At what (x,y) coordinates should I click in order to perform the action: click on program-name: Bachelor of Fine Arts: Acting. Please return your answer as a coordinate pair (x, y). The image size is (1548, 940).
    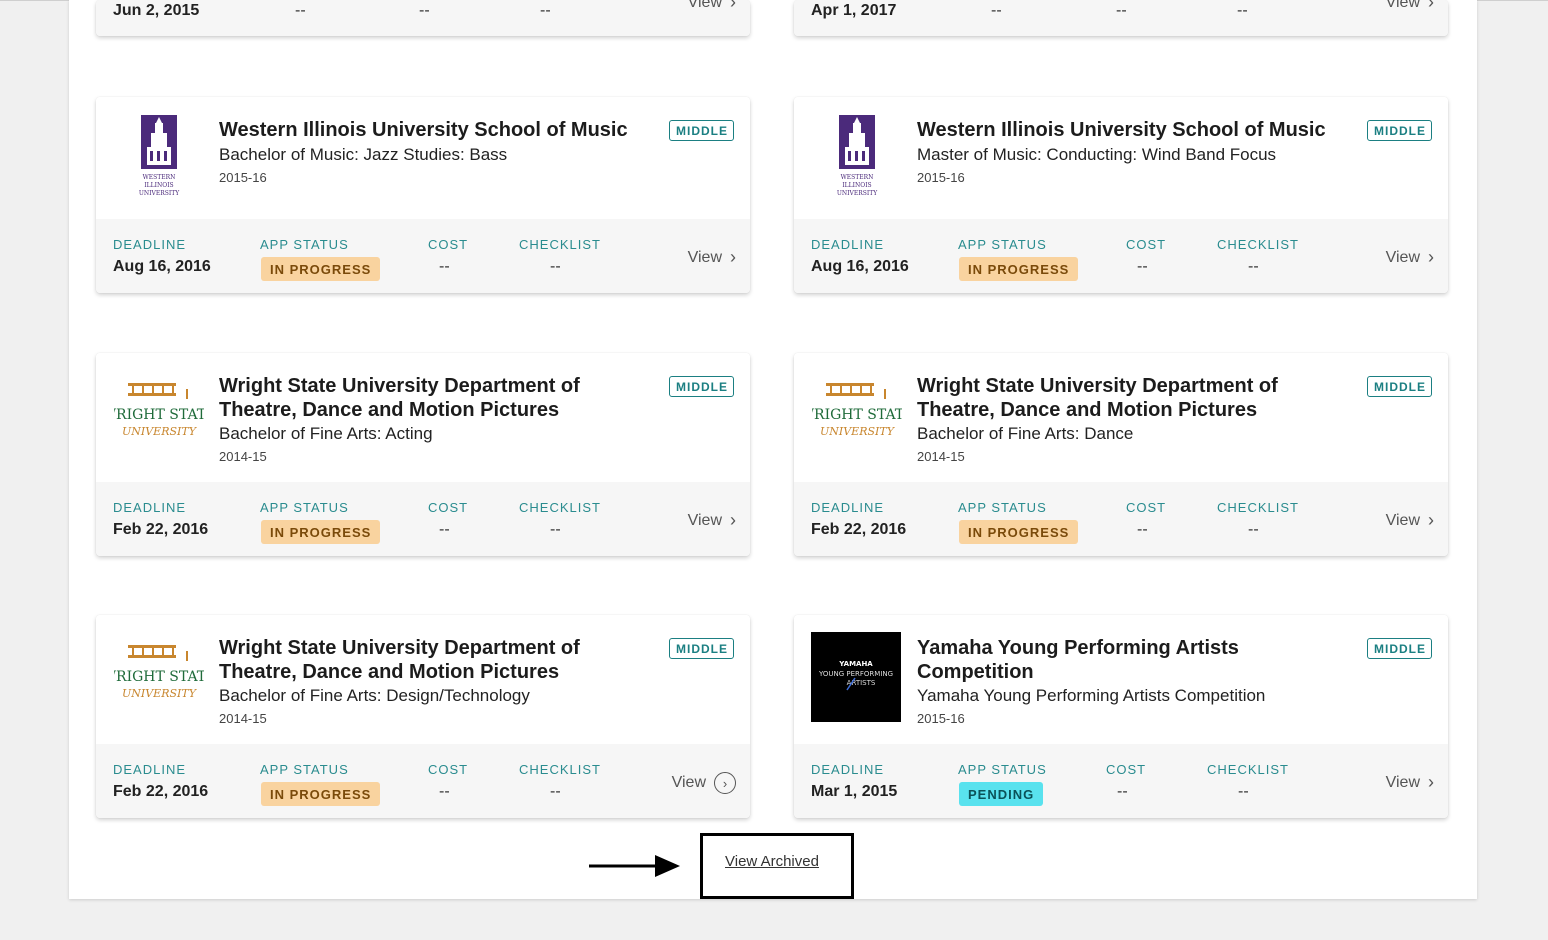
    Looking at the image, I should click on (326, 433).